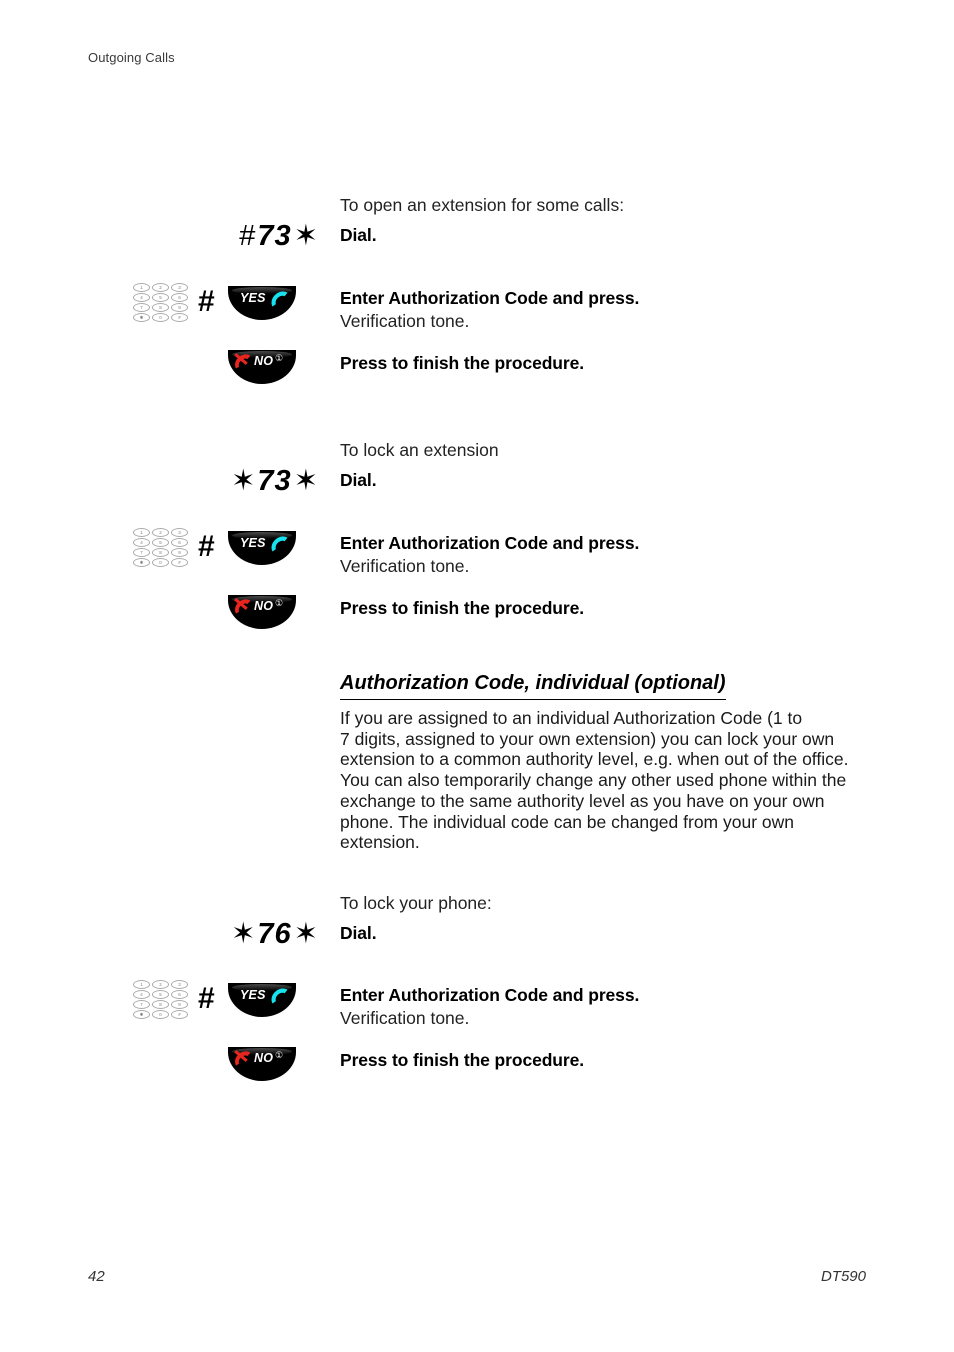  Describe the element at coordinates (620, 933) in the screenshot. I see `dial-instruction-3: Dial.` at that location.